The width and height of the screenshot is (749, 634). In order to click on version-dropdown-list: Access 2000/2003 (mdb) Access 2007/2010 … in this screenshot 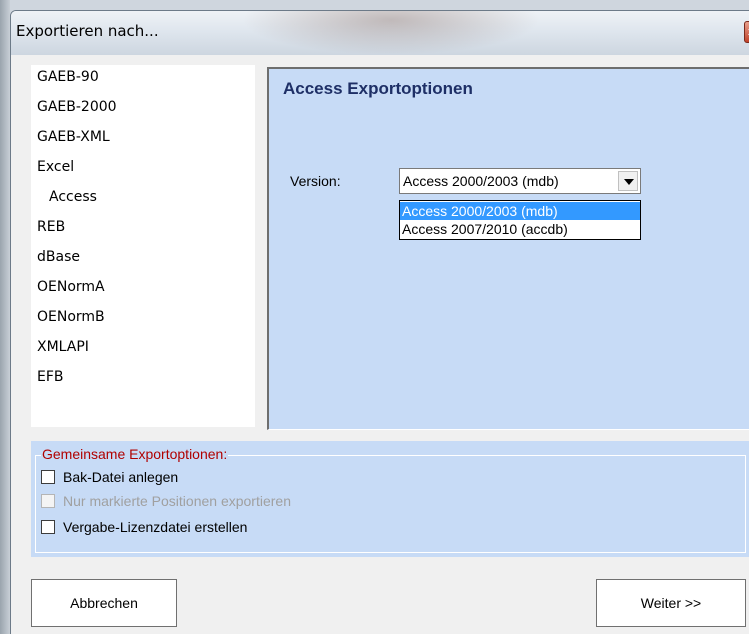, I will do `click(520, 220)`.